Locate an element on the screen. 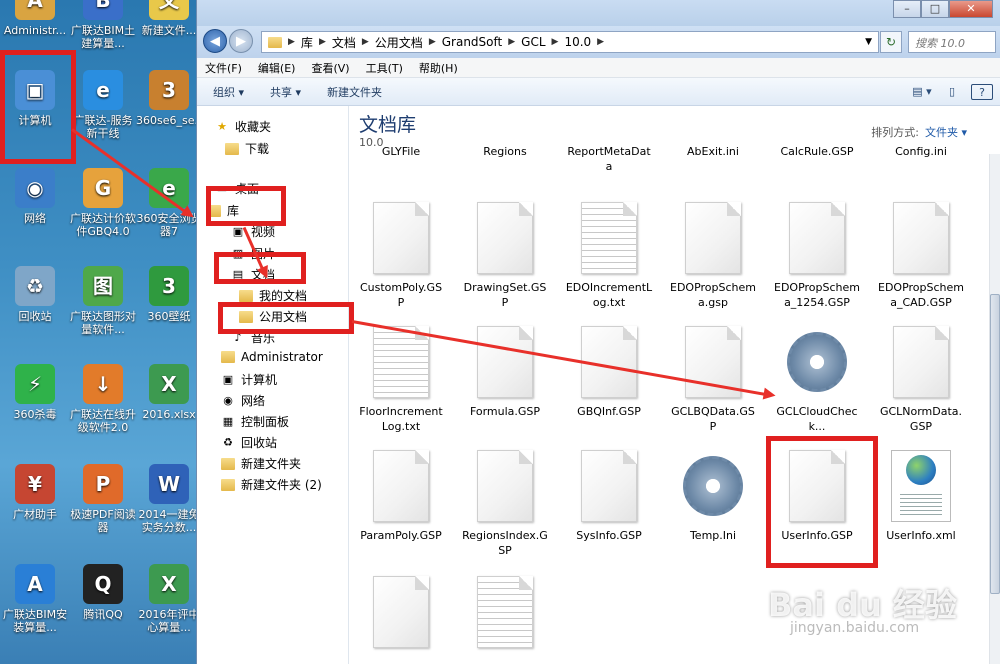 The width and height of the screenshot is (1000, 664). file-item: ReportMetaData is located at coordinates (609, 120).